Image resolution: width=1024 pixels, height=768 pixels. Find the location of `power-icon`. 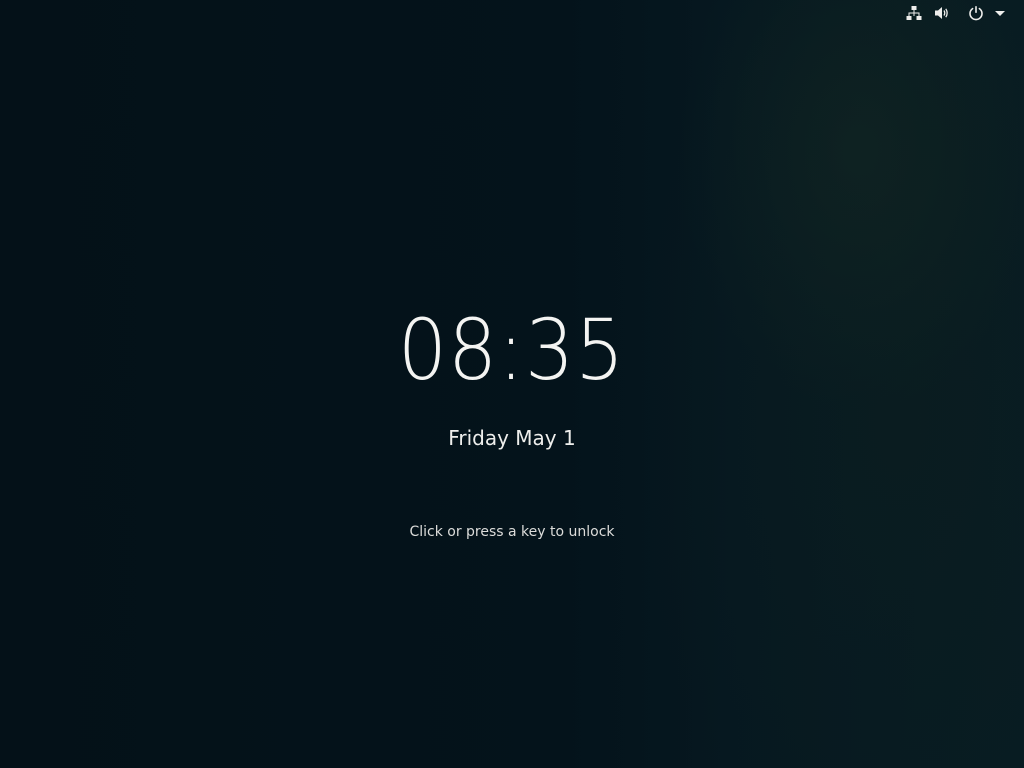

power-icon is located at coordinates (976, 13).